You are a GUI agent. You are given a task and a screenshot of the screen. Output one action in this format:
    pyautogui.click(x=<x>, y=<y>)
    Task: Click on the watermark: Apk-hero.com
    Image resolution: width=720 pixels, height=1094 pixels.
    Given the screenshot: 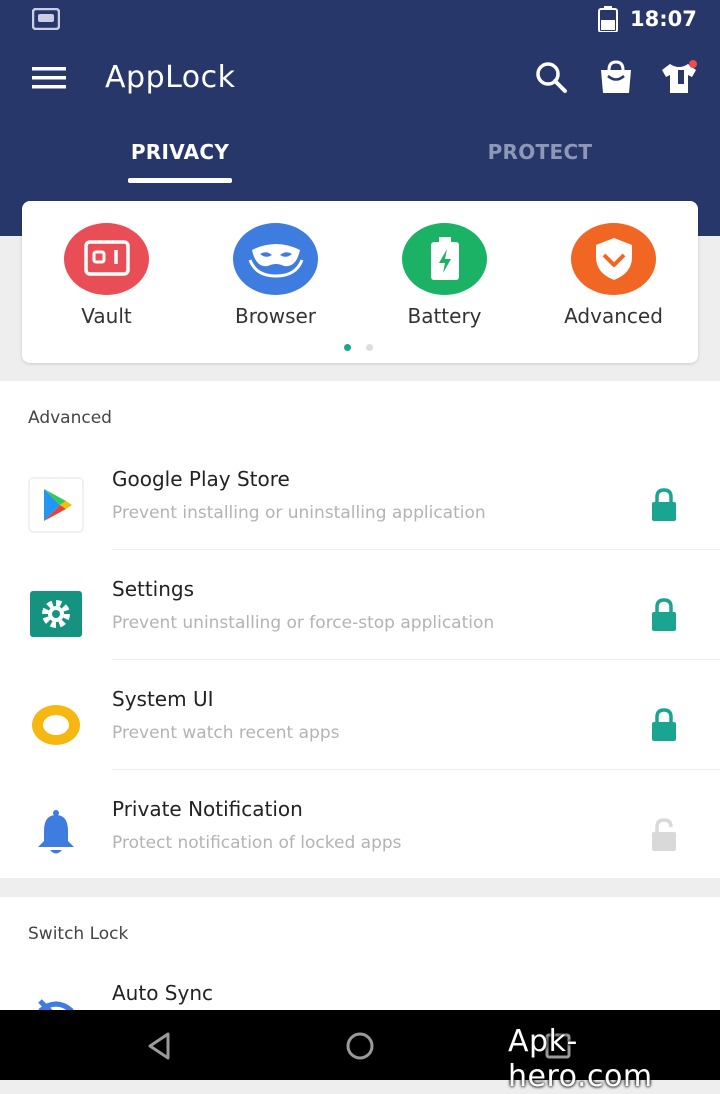 What is the action you would take?
    pyautogui.click(x=580, y=1059)
    